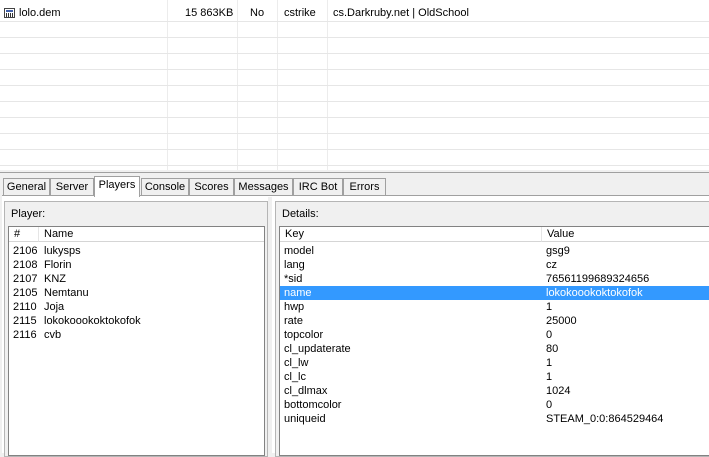 This screenshot has width=709, height=457. I want to click on detail-key: name, so click(298, 293).